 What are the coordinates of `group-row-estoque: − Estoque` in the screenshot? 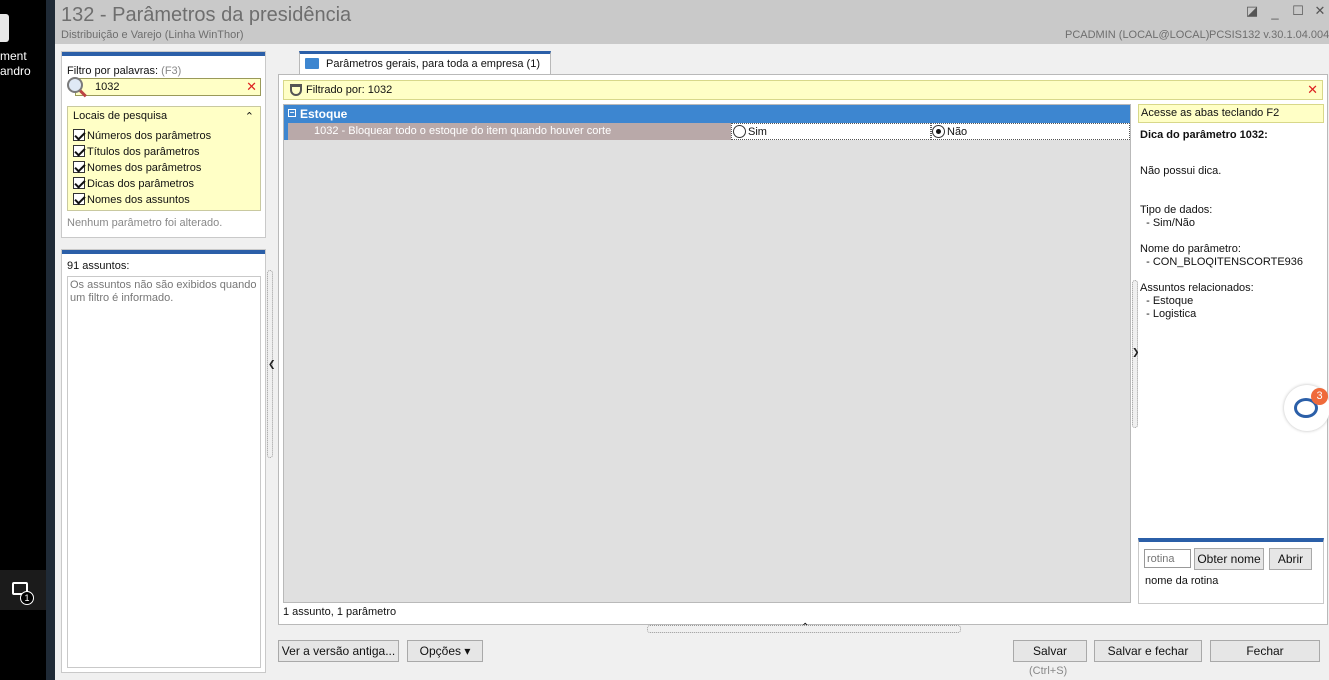 It's located at (707, 114).